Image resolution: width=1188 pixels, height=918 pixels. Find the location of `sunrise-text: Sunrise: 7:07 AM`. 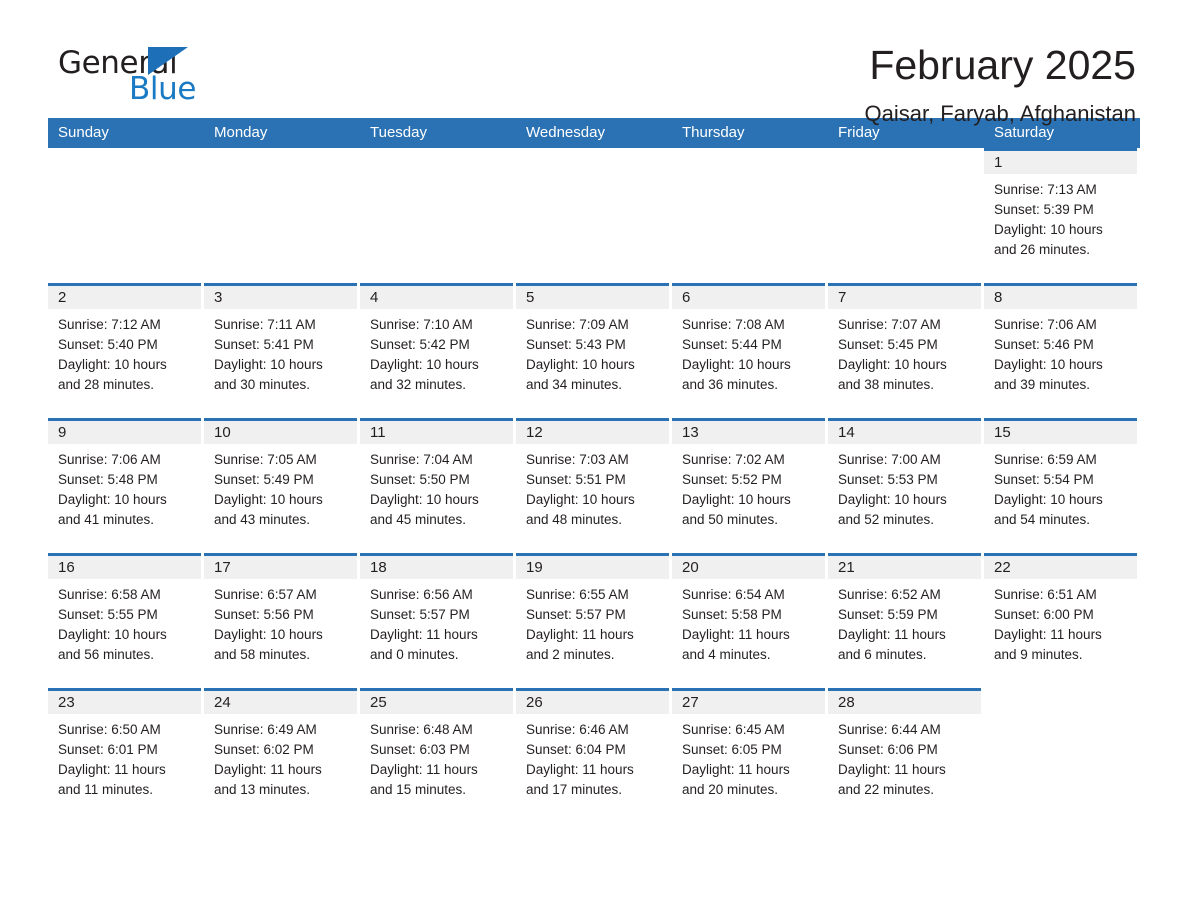

sunrise-text: Sunrise: 7:07 AM is located at coordinates (889, 324).